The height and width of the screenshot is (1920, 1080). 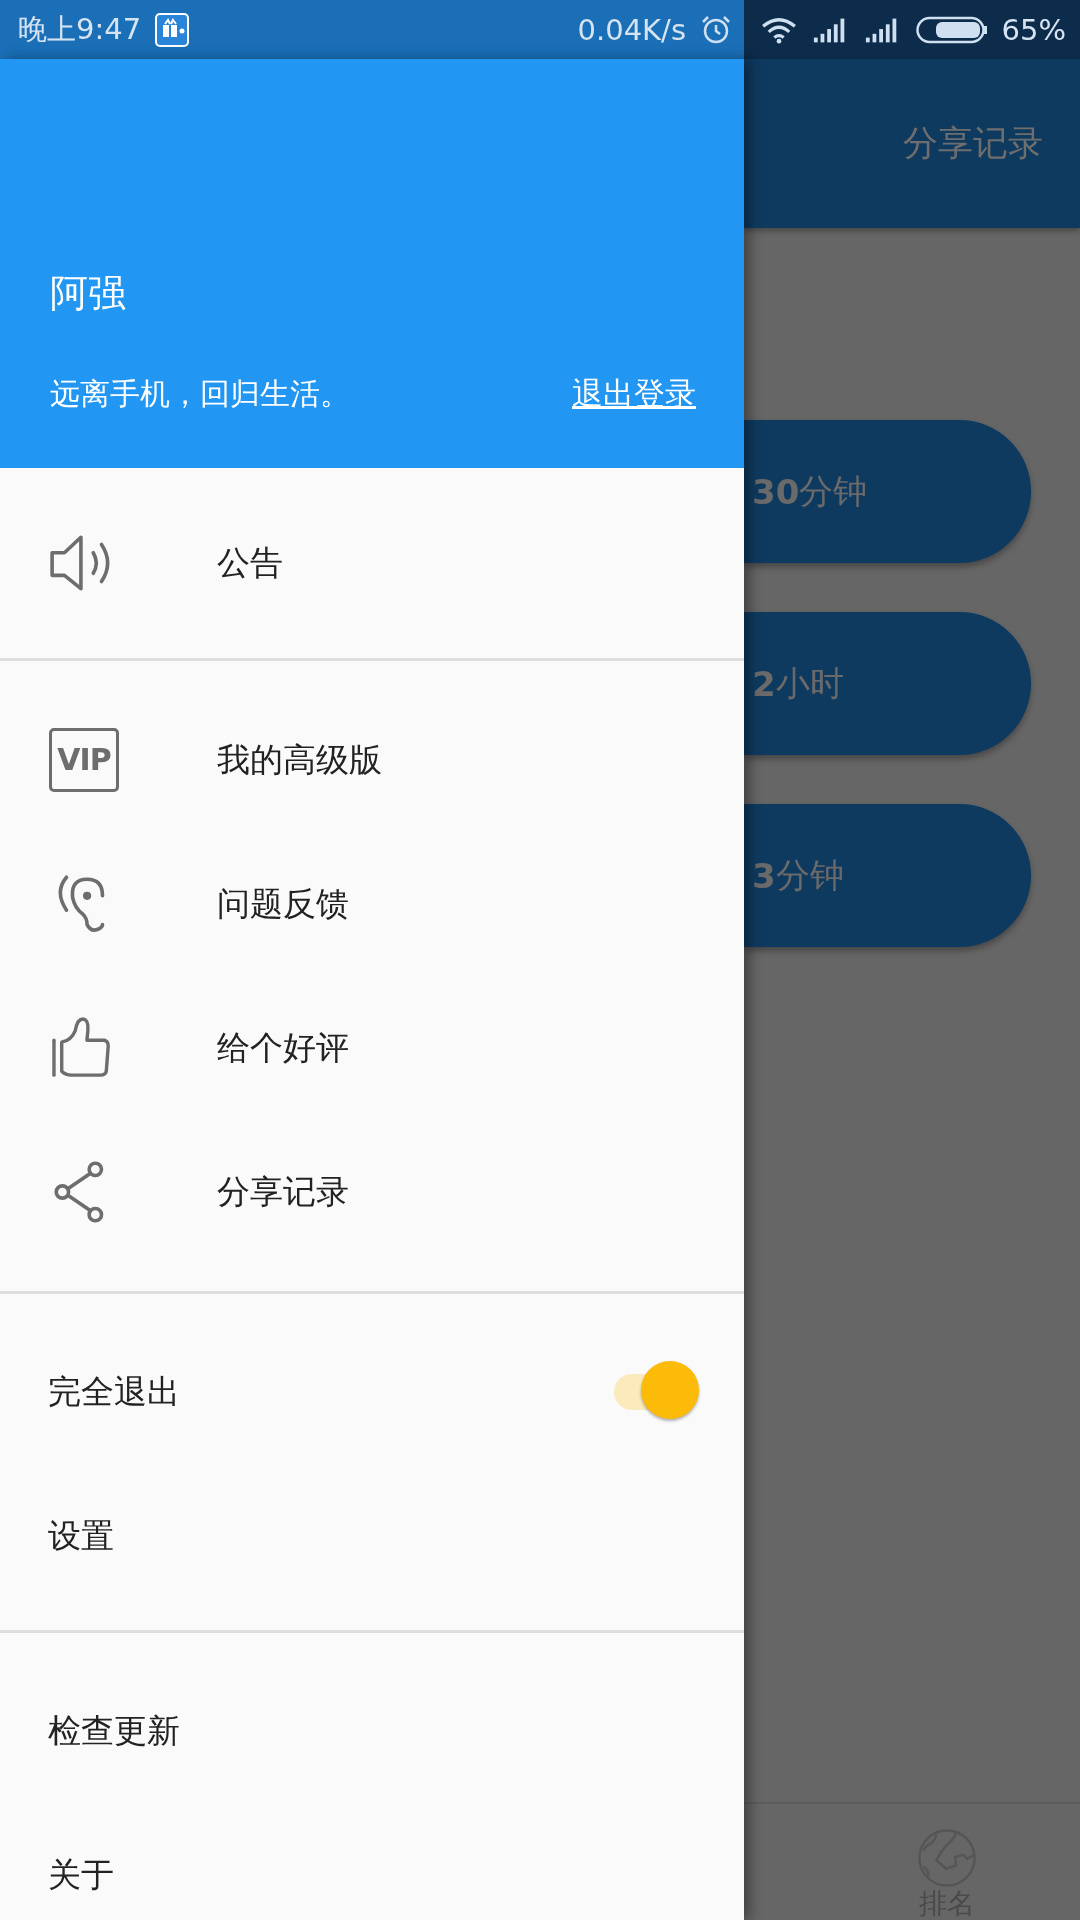 I want to click on battery-percent: 65%, so click(x=1033, y=29).